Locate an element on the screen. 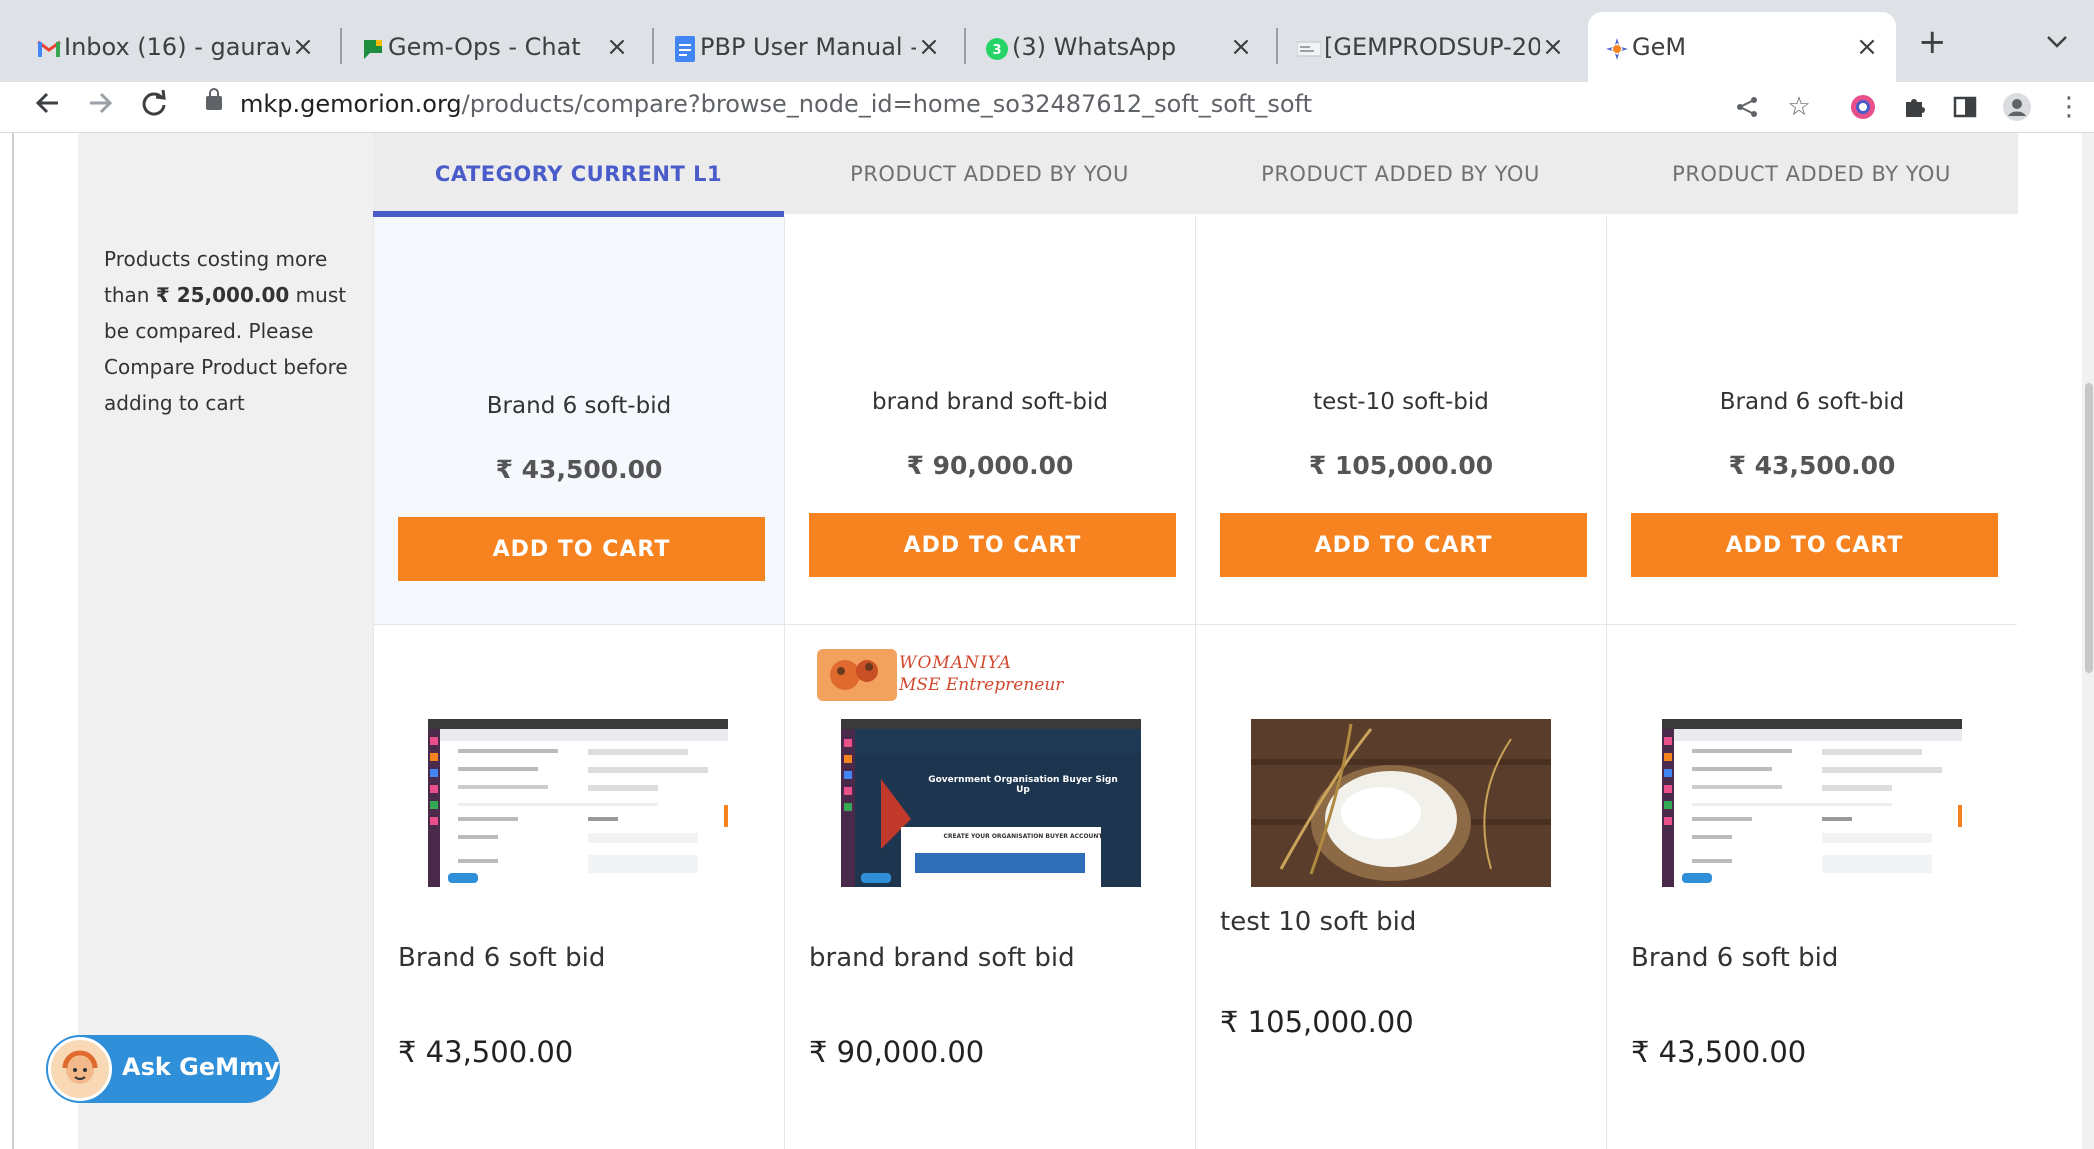 This screenshot has height=1149, width=2094. tab-label: Inbox (16) - gaurav is located at coordinates (177, 47).